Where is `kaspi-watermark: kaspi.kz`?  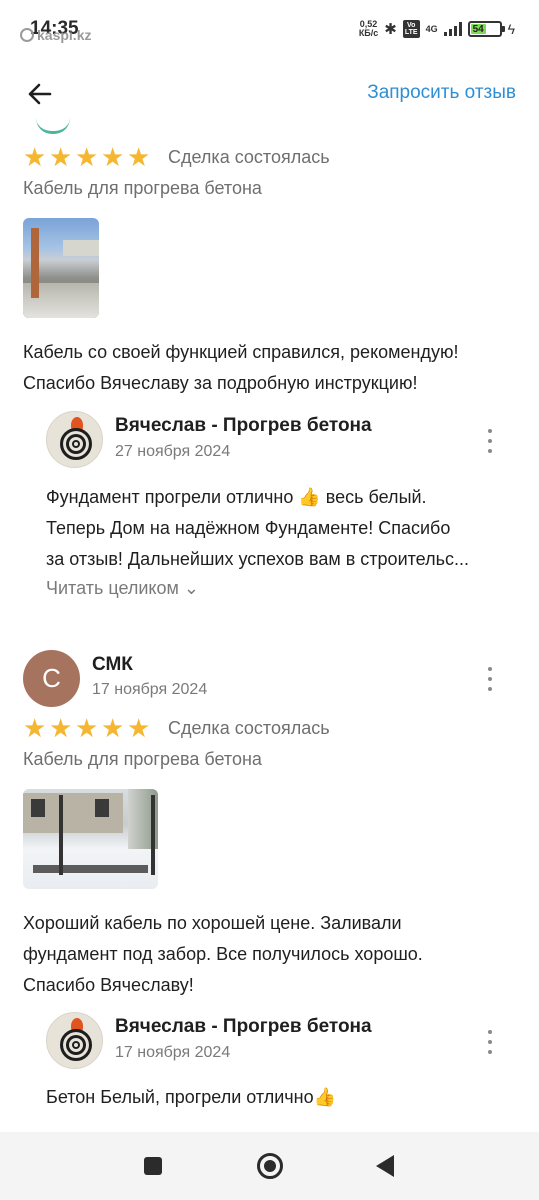
kaspi-watermark: kaspi.kz is located at coordinates (55, 35).